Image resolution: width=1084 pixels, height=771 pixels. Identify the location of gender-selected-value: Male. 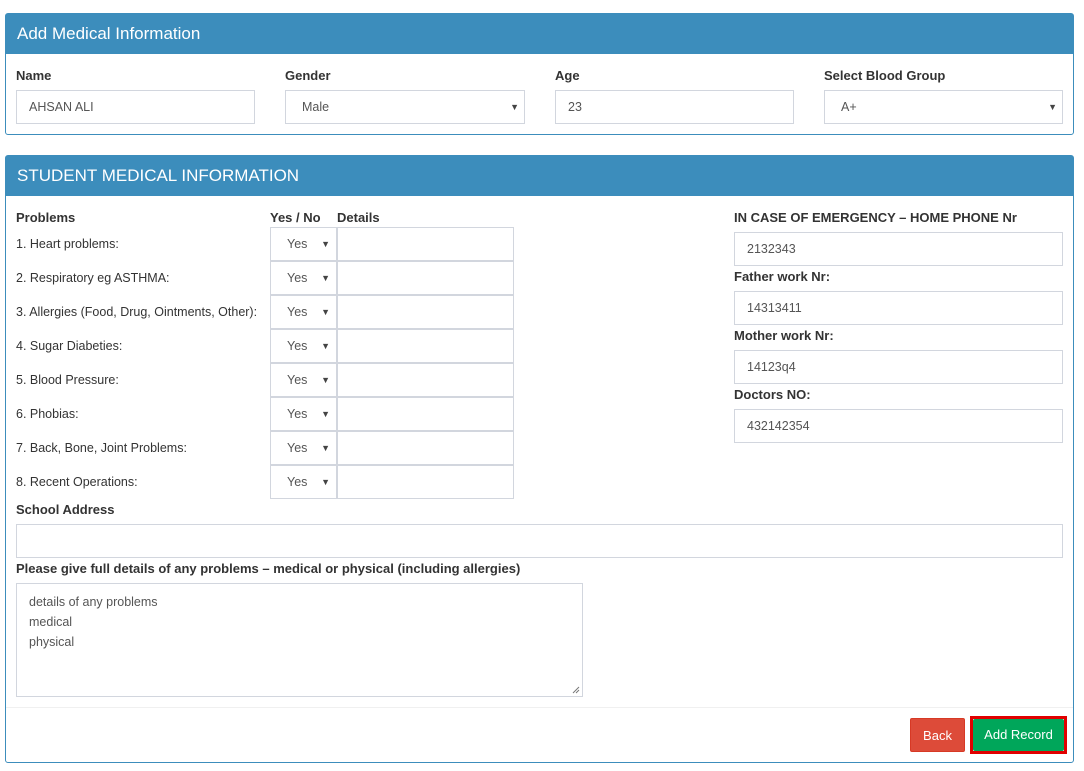
(316, 107).